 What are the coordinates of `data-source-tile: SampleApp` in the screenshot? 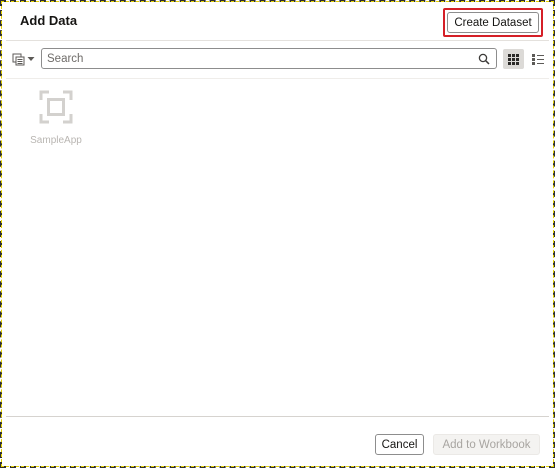 It's located at (56, 119).